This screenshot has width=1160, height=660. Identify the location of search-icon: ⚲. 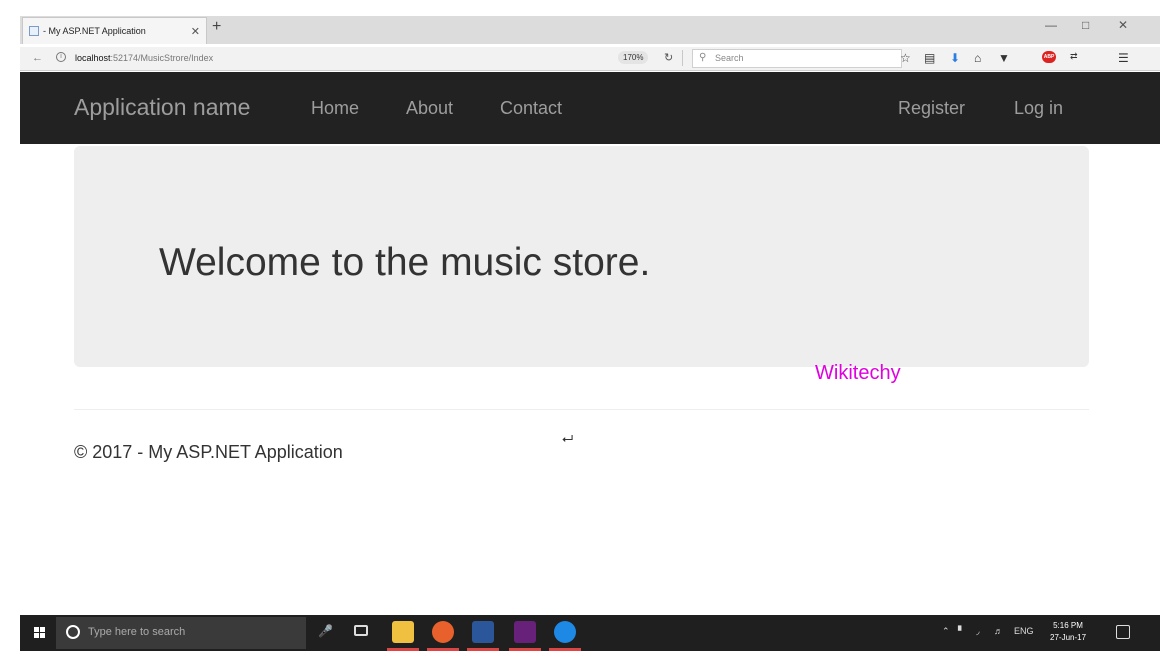
(703, 57).